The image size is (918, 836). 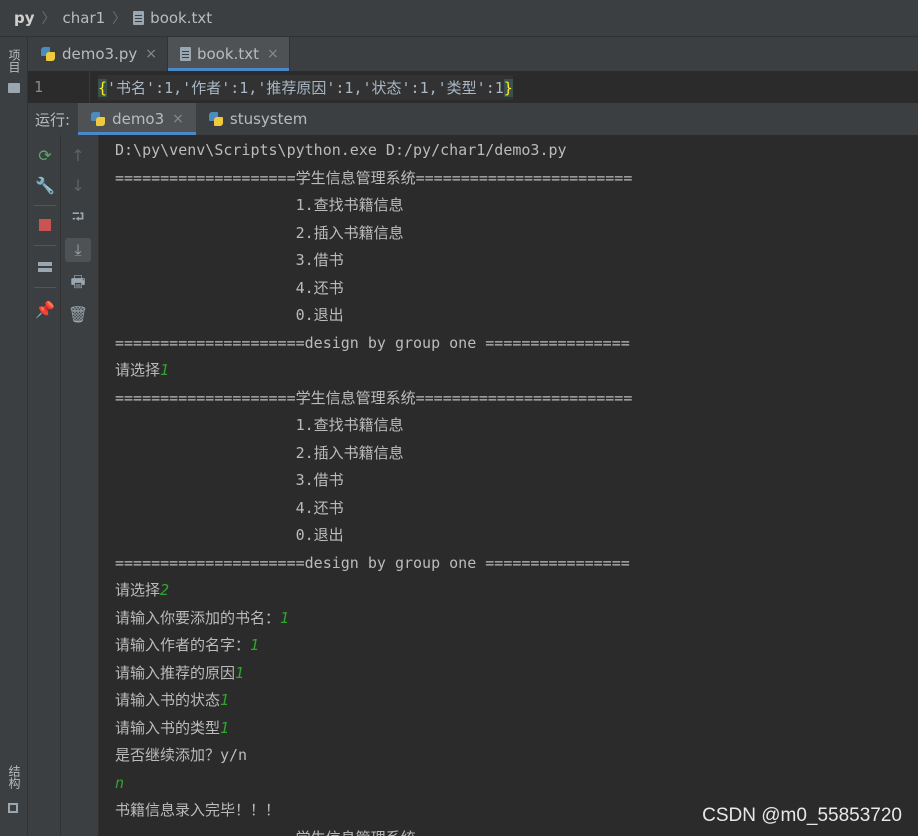 I want to click on up-arrow-icon: ↑, so click(x=78, y=155).